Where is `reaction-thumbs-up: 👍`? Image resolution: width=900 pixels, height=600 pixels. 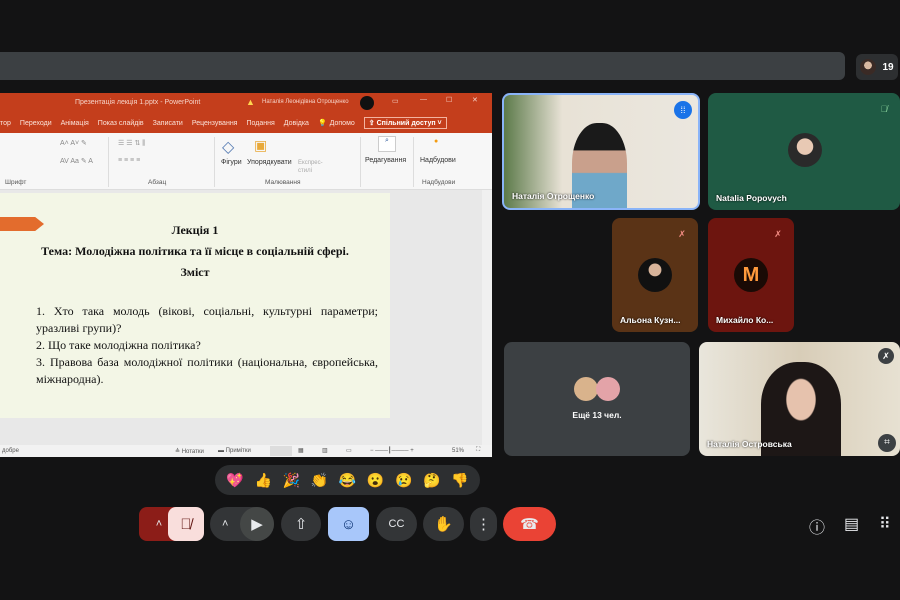 reaction-thumbs-up: 👍 is located at coordinates (262, 480).